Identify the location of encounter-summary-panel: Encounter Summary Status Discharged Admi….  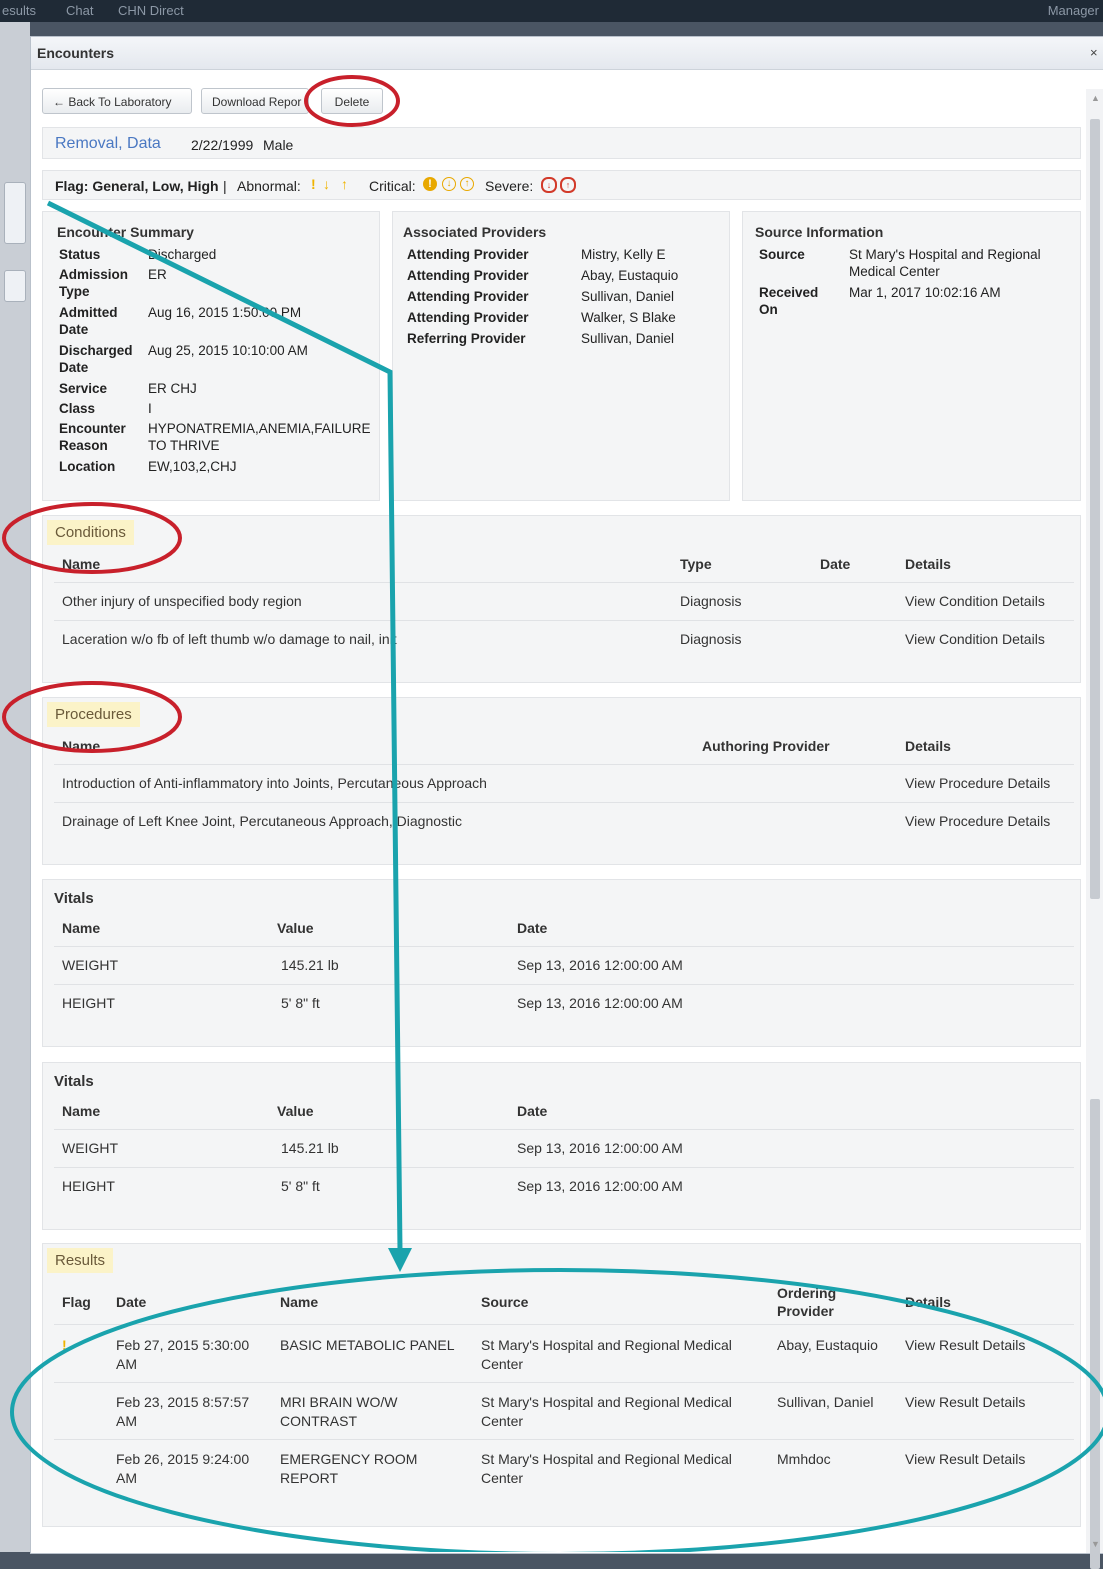
(211, 356).